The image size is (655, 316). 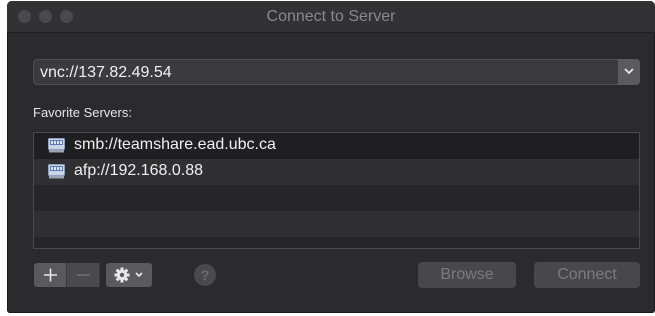 I want to click on plus-icon, so click(x=50, y=275).